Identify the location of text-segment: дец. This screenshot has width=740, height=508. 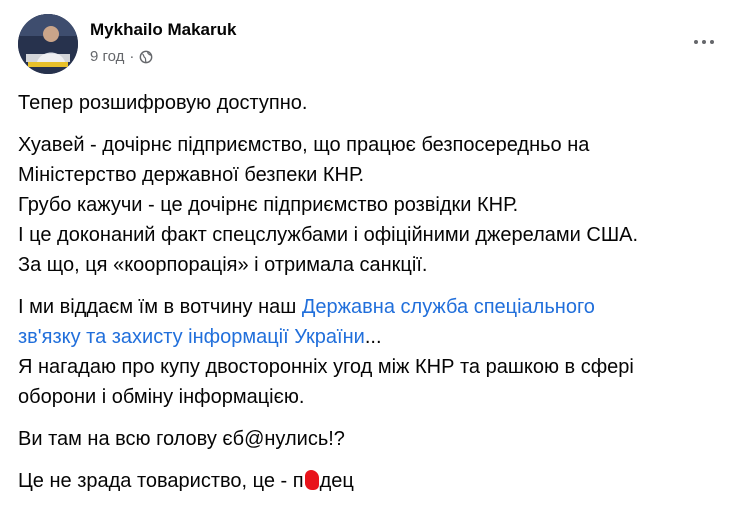
(336, 481).